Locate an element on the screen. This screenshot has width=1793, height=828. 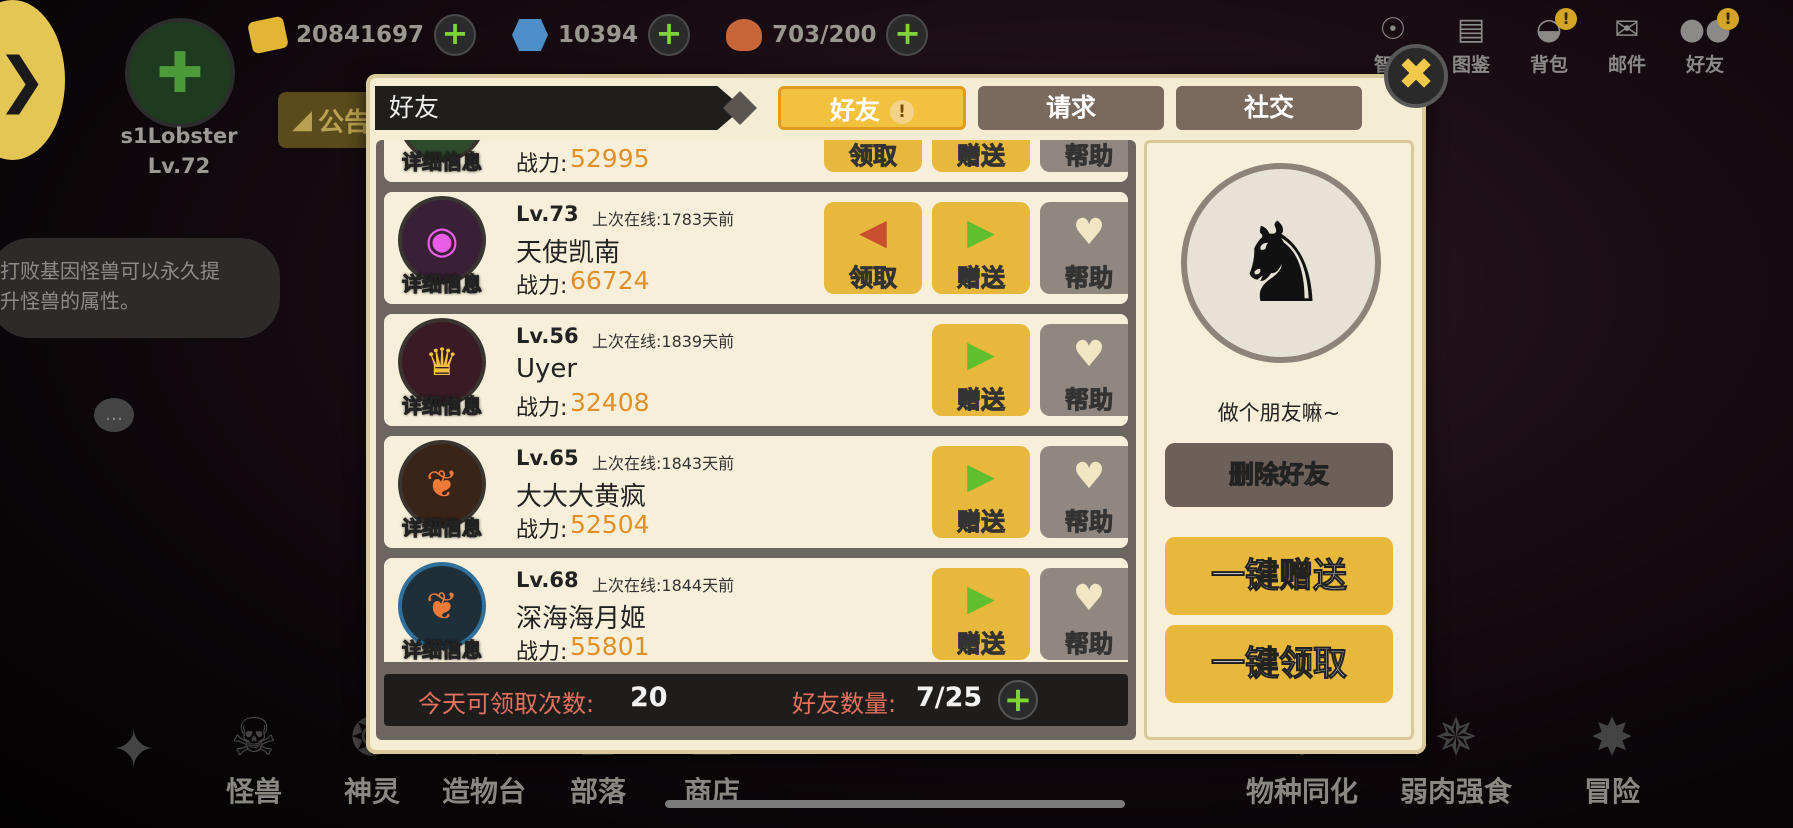
resource-gold: 20841697 + is located at coordinates (362, 35).